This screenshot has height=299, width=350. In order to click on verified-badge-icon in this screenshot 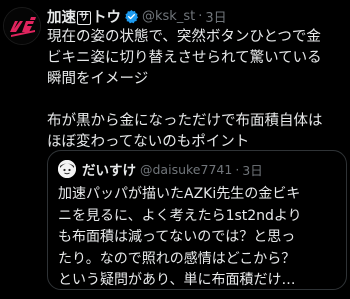, I will do `click(132, 16)`.